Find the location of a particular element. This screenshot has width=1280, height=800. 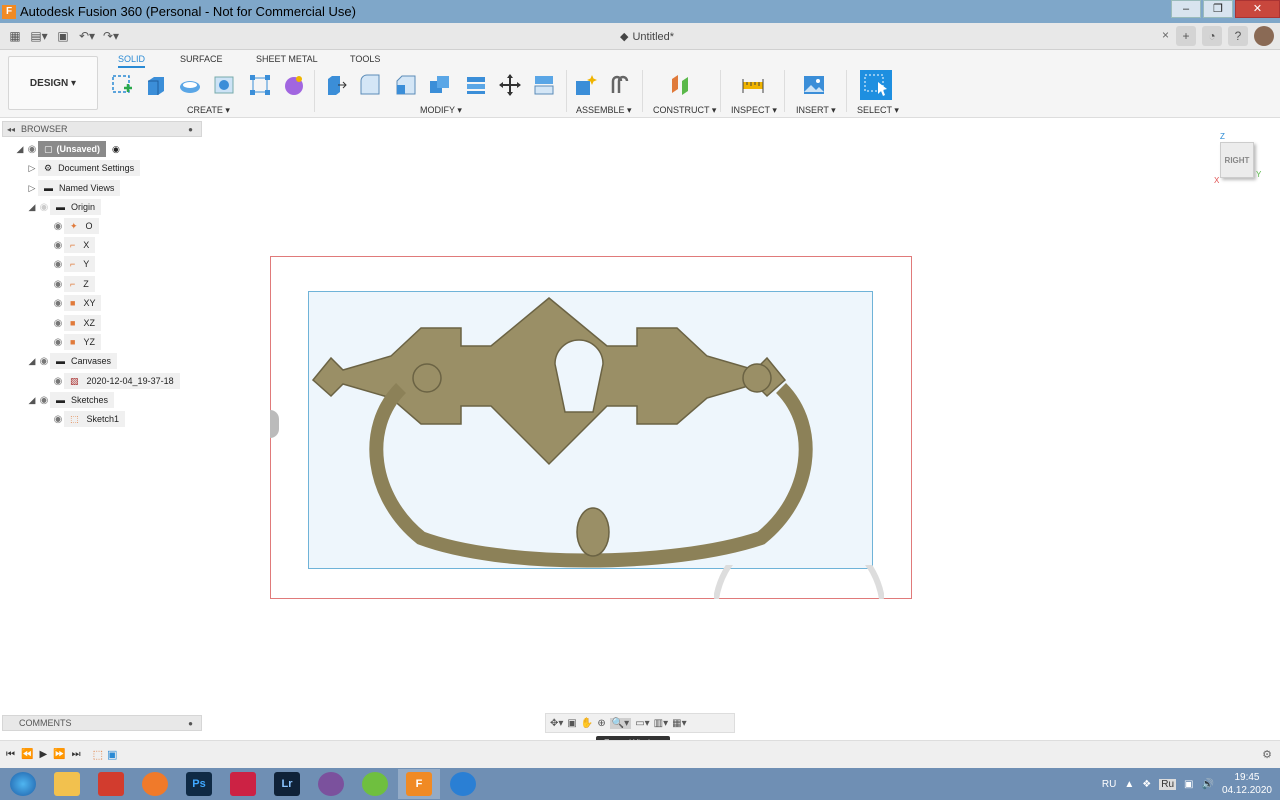

tree-item-root: ◢ ◉ ▢ (Unsaved) ◉ is located at coordinates (67, 149).